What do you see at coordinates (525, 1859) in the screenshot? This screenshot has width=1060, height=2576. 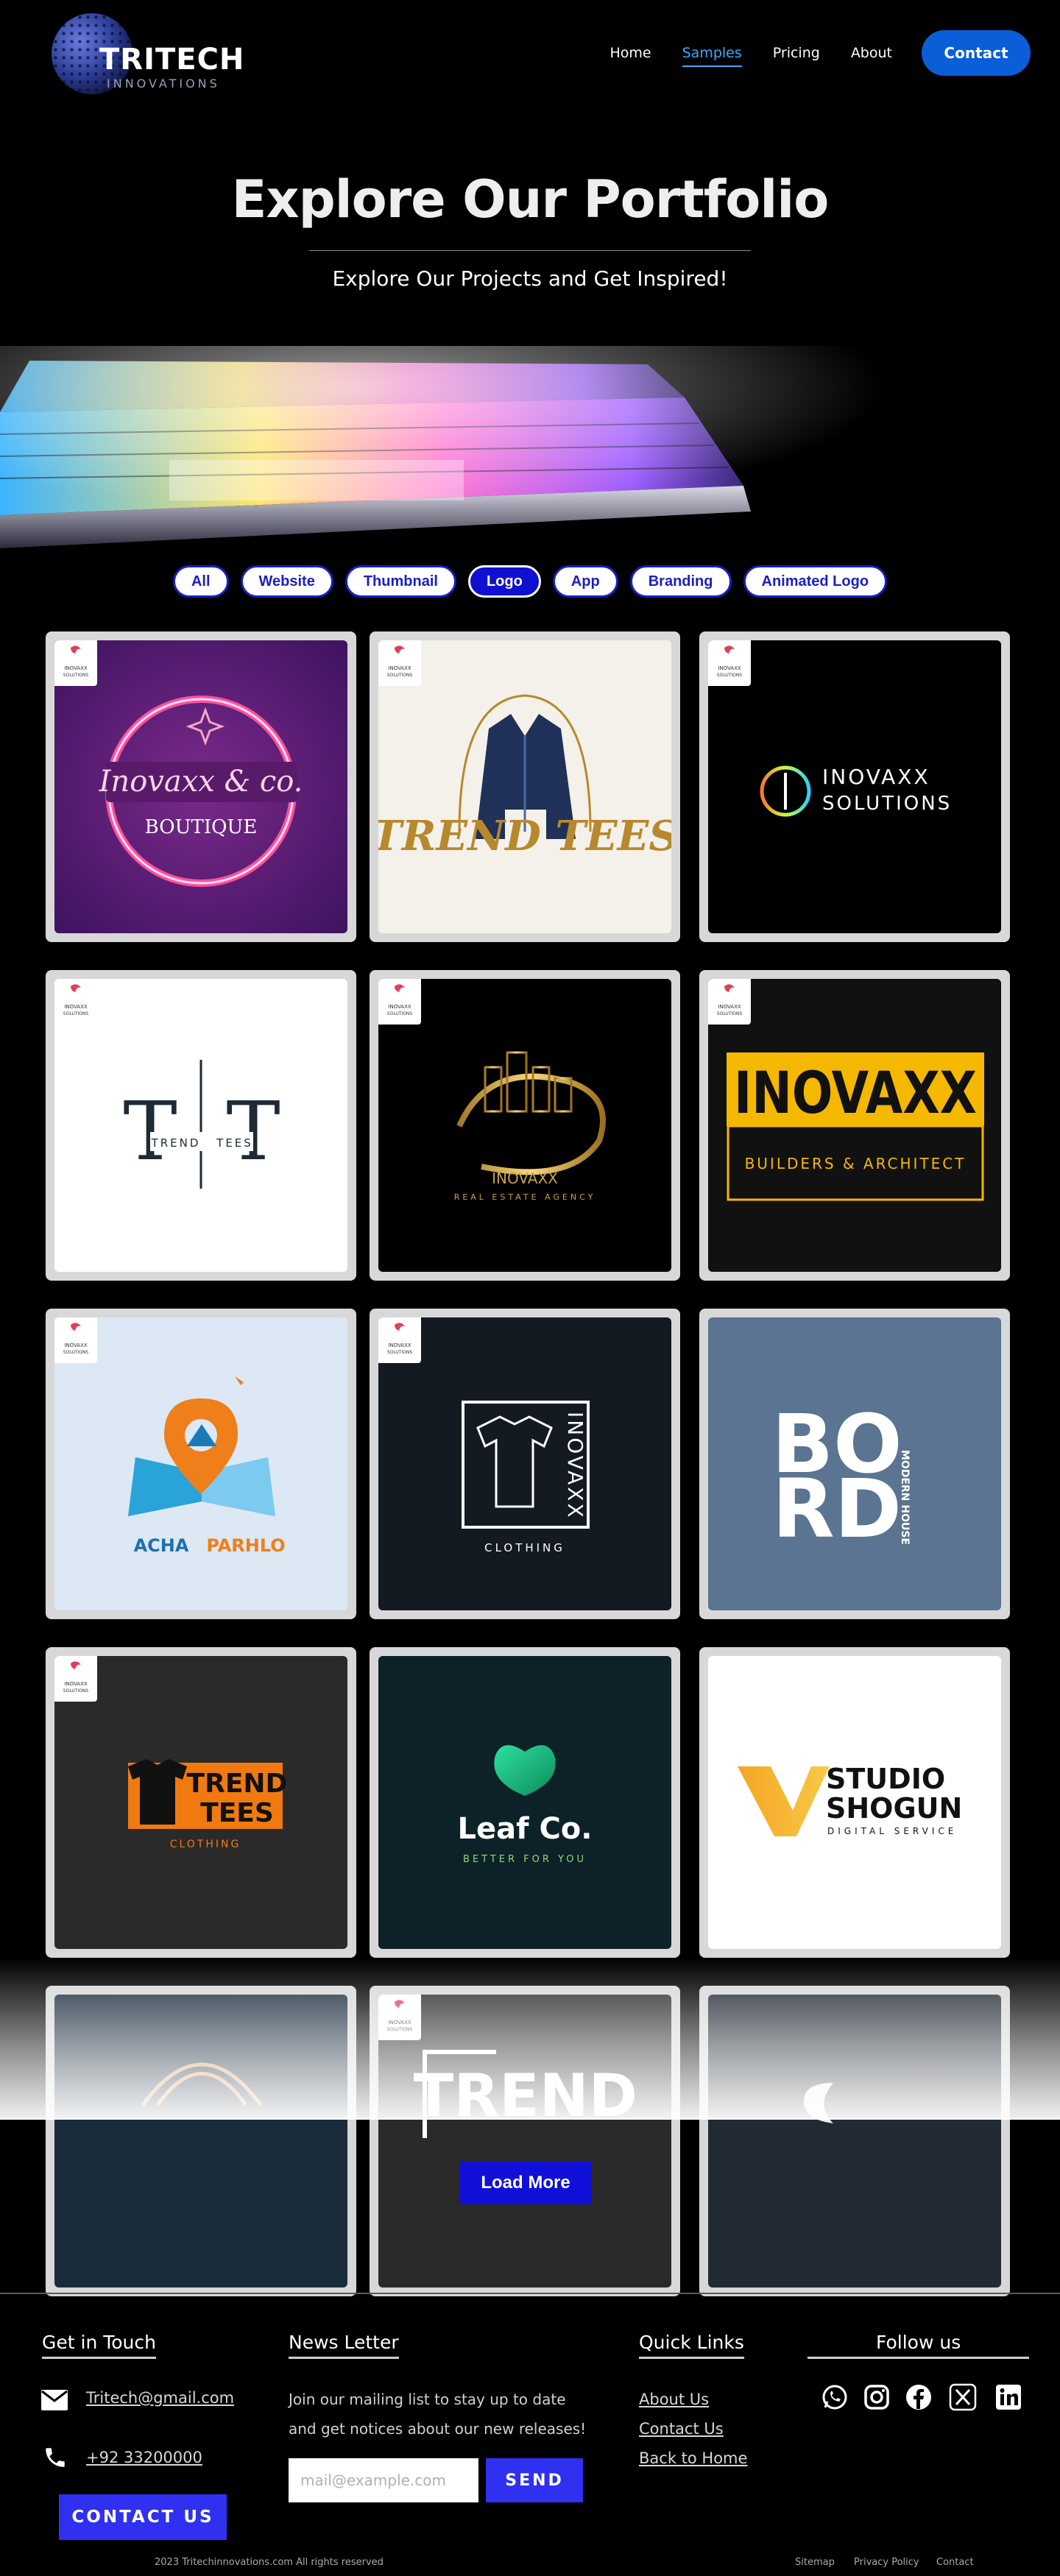 I see `card-word: BETTER FOR YOU` at bounding box center [525, 1859].